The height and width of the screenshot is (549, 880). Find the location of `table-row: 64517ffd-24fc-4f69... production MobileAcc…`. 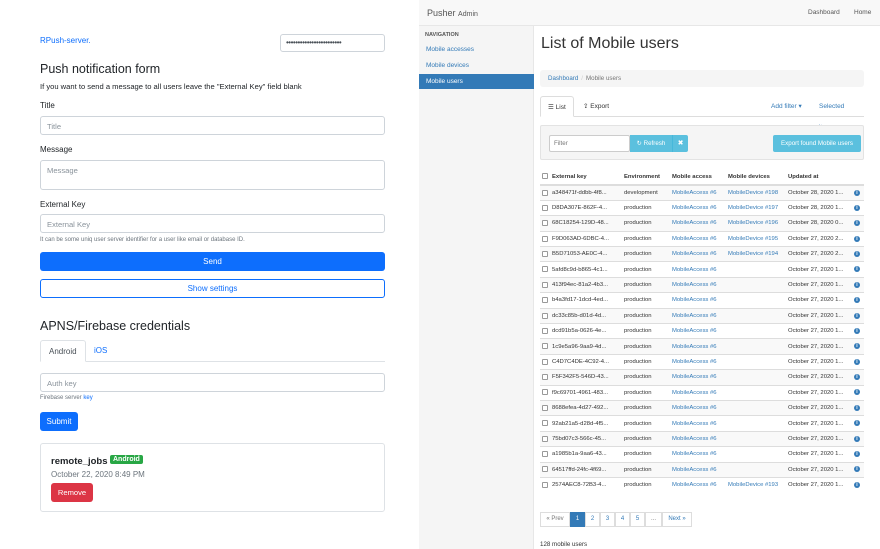

table-row: 64517ffd-24fc-4f69... production MobileAcc… is located at coordinates (702, 469).